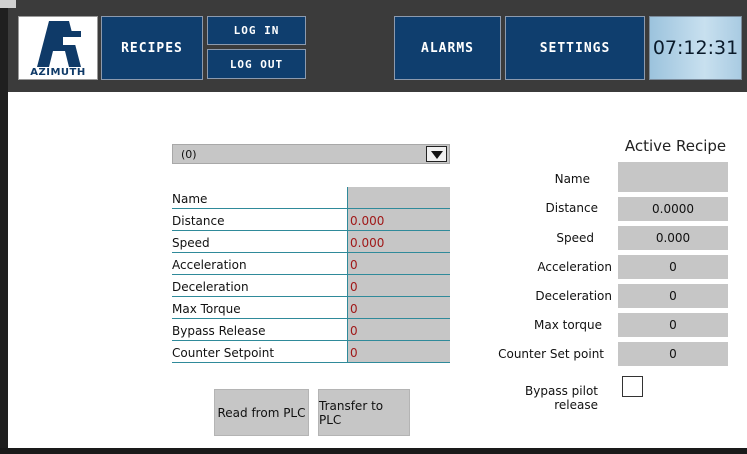 The width and height of the screenshot is (747, 454). What do you see at coordinates (58, 72) in the screenshot?
I see `logo-text: AZIMUTH` at bounding box center [58, 72].